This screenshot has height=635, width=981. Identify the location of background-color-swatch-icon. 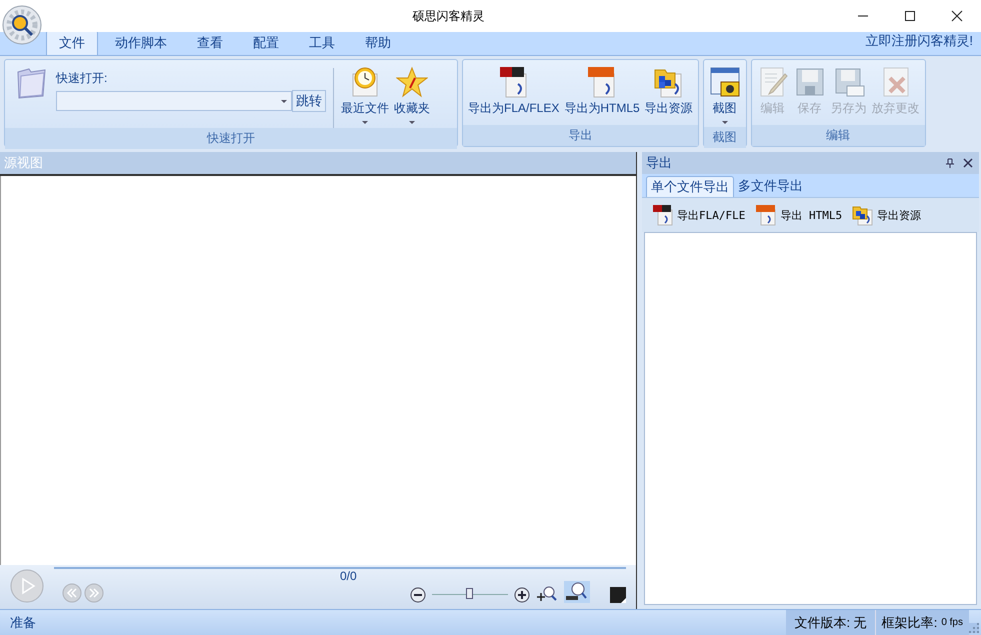
(618, 595).